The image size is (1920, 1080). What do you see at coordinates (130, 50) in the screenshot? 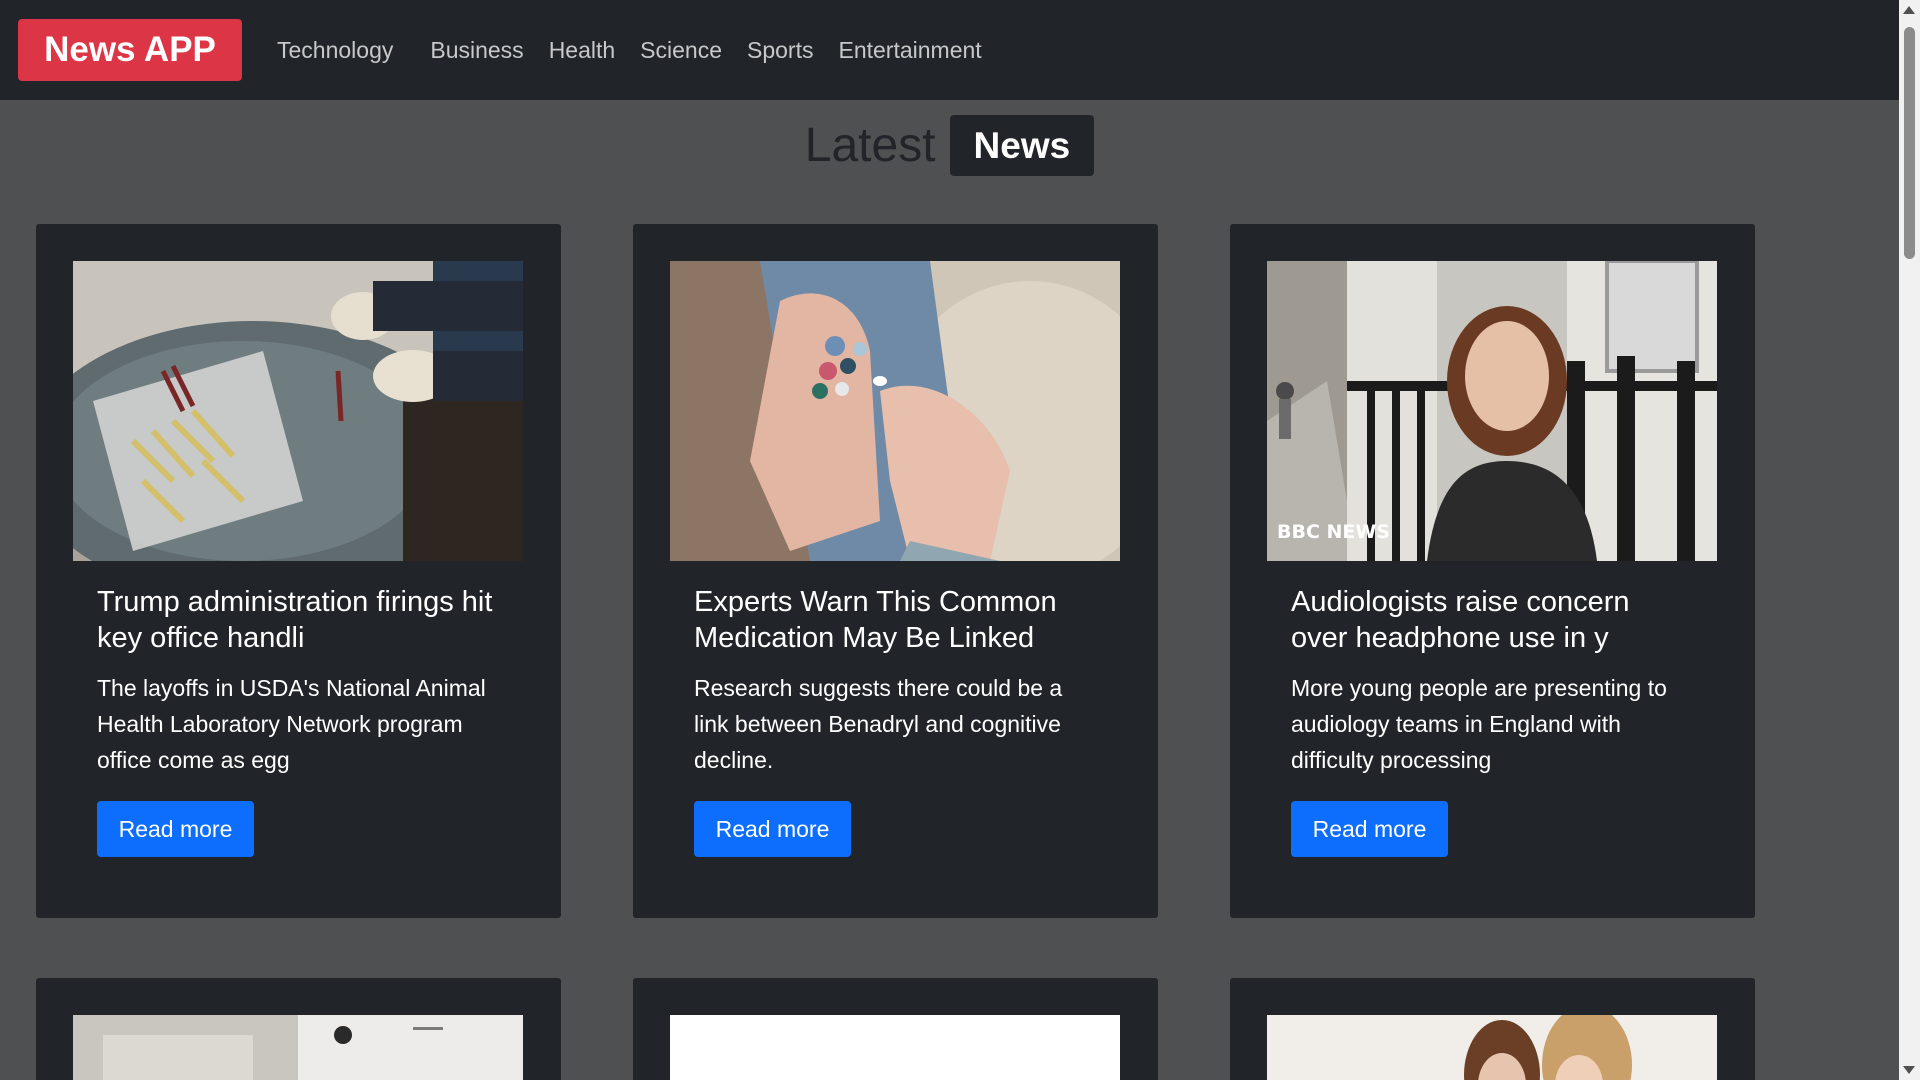
I see `brand-logo: News APP` at bounding box center [130, 50].